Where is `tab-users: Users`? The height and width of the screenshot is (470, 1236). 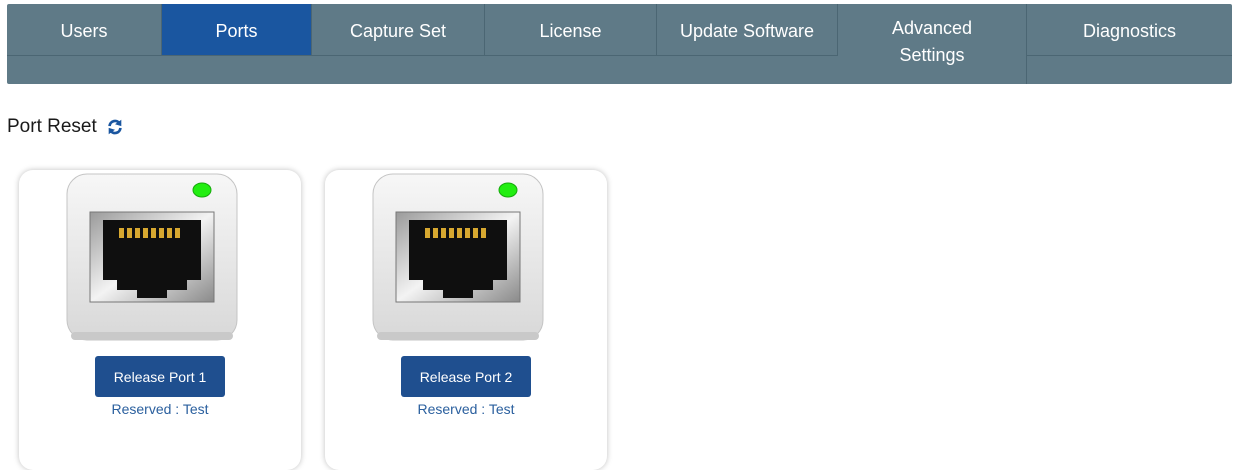
tab-users: Users is located at coordinates (84, 30).